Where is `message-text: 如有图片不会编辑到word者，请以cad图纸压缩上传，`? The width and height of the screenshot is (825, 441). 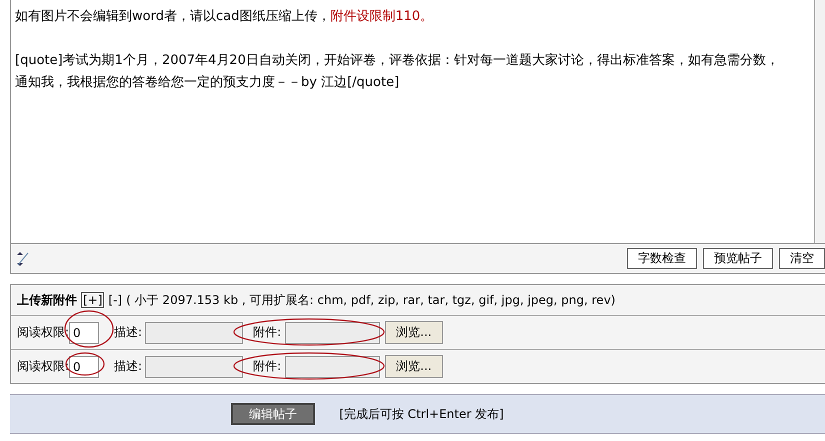 message-text: 如有图片不会编辑到word者，请以cad图纸压缩上传， is located at coordinates (172, 16).